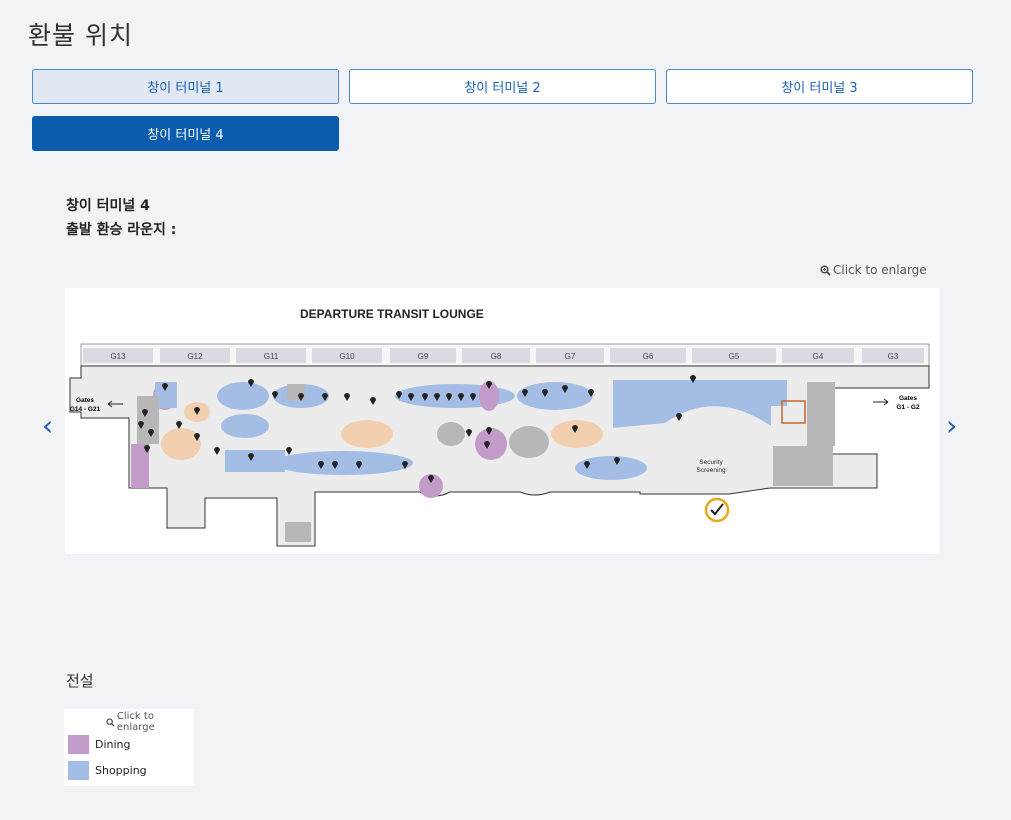 The height and width of the screenshot is (820, 1011). I want to click on gate-label: G12, so click(195, 356).